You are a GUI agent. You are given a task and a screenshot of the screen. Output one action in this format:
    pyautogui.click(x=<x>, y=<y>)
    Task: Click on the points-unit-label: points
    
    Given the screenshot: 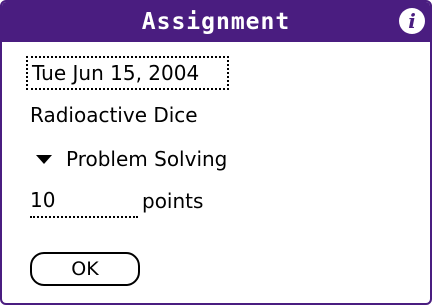 What is the action you would take?
    pyautogui.click(x=173, y=201)
    